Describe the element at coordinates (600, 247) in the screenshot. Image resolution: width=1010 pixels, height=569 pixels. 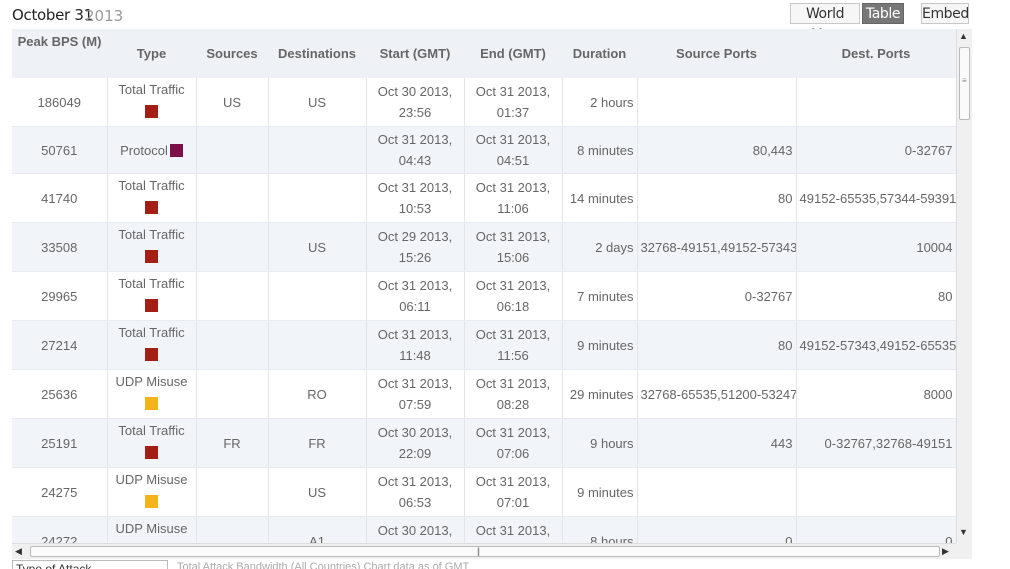
I see `cell-duration: 2 days` at that location.